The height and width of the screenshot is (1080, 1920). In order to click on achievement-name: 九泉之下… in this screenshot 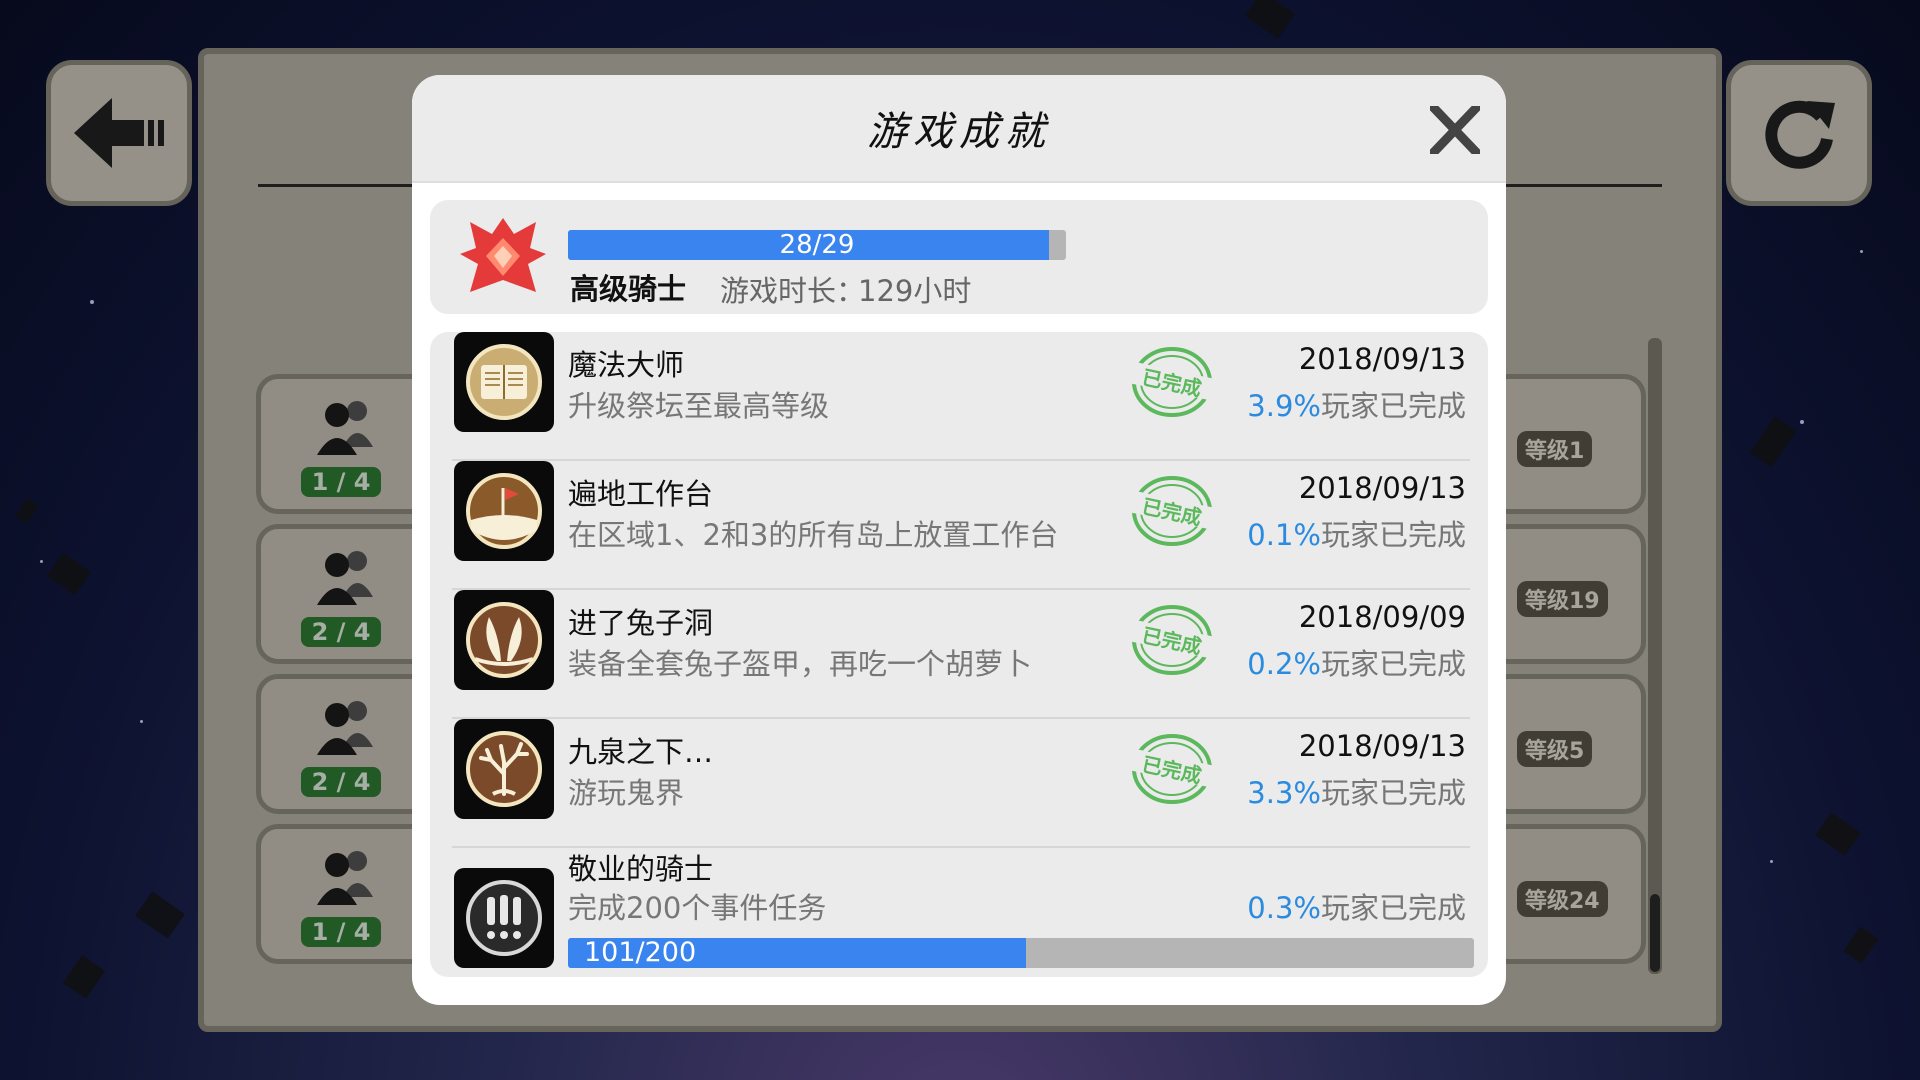, I will do `click(641, 752)`.